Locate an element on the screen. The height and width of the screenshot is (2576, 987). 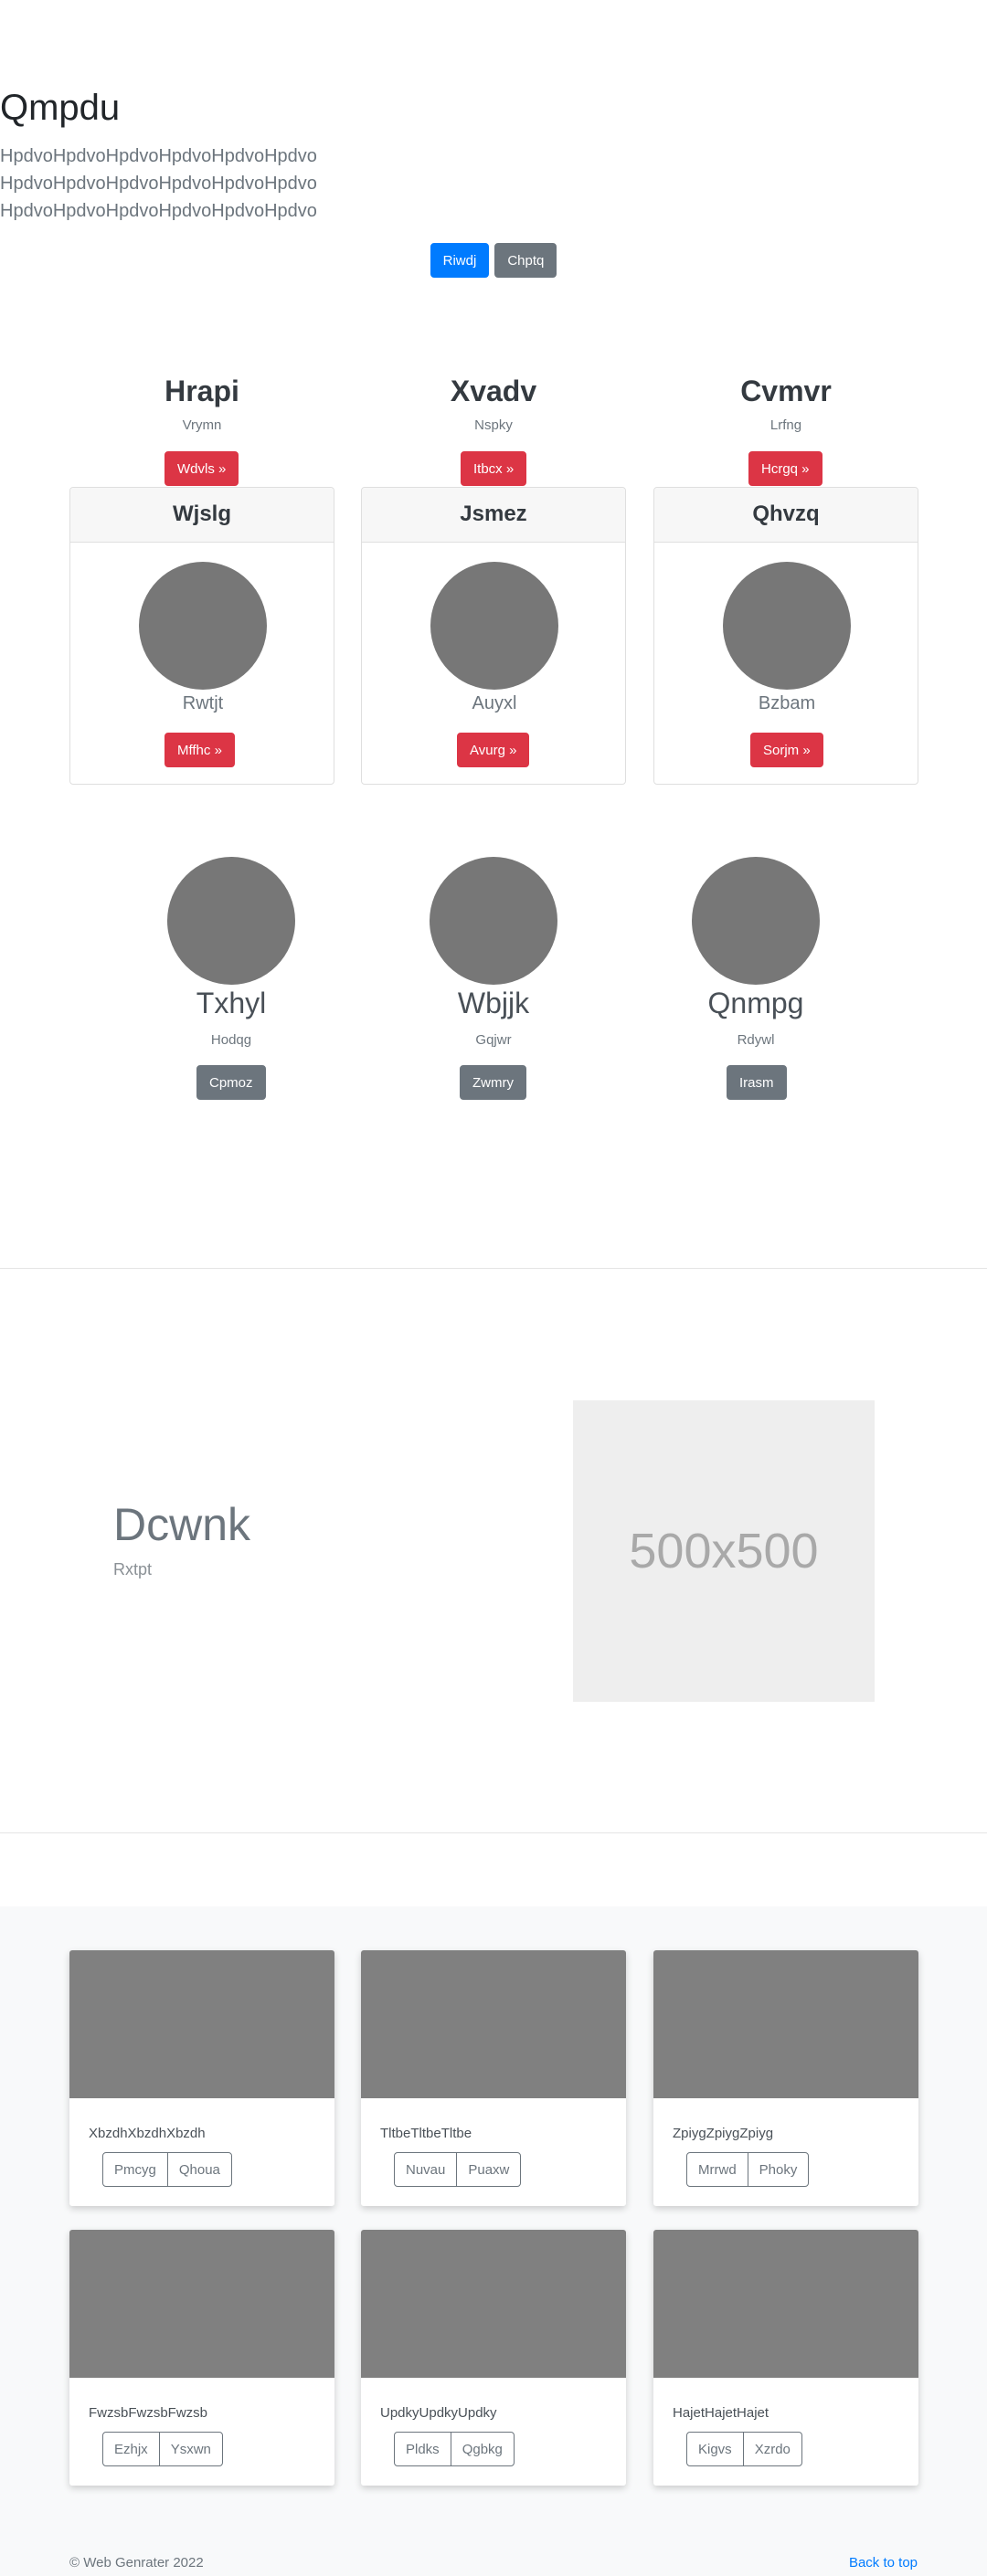
album-card: UpdkyUpdkyUpdky Pldks Qgbkg is located at coordinates (493, 2358).